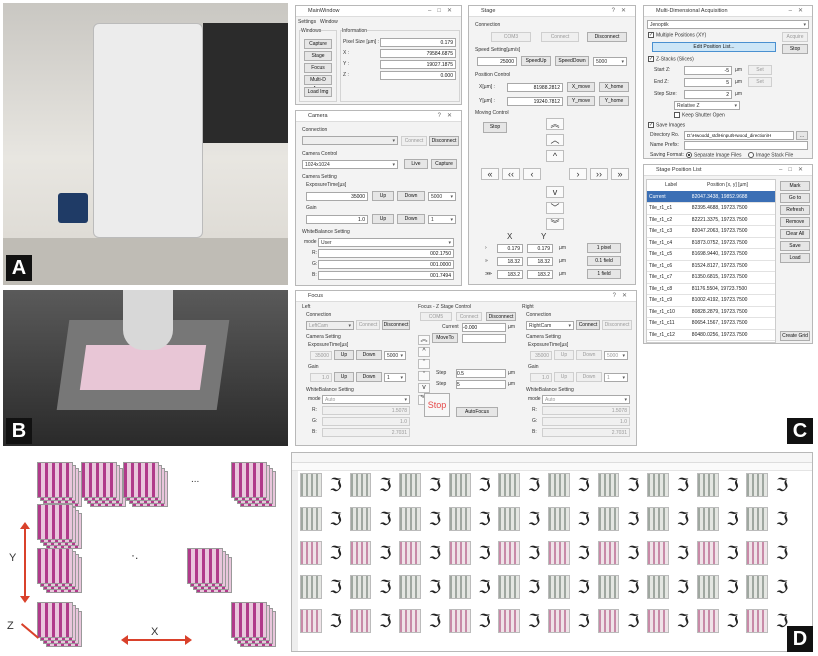 The image size is (818, 656). I want to click on move-left-medium-icon: ‹‹, so click(511, 174).